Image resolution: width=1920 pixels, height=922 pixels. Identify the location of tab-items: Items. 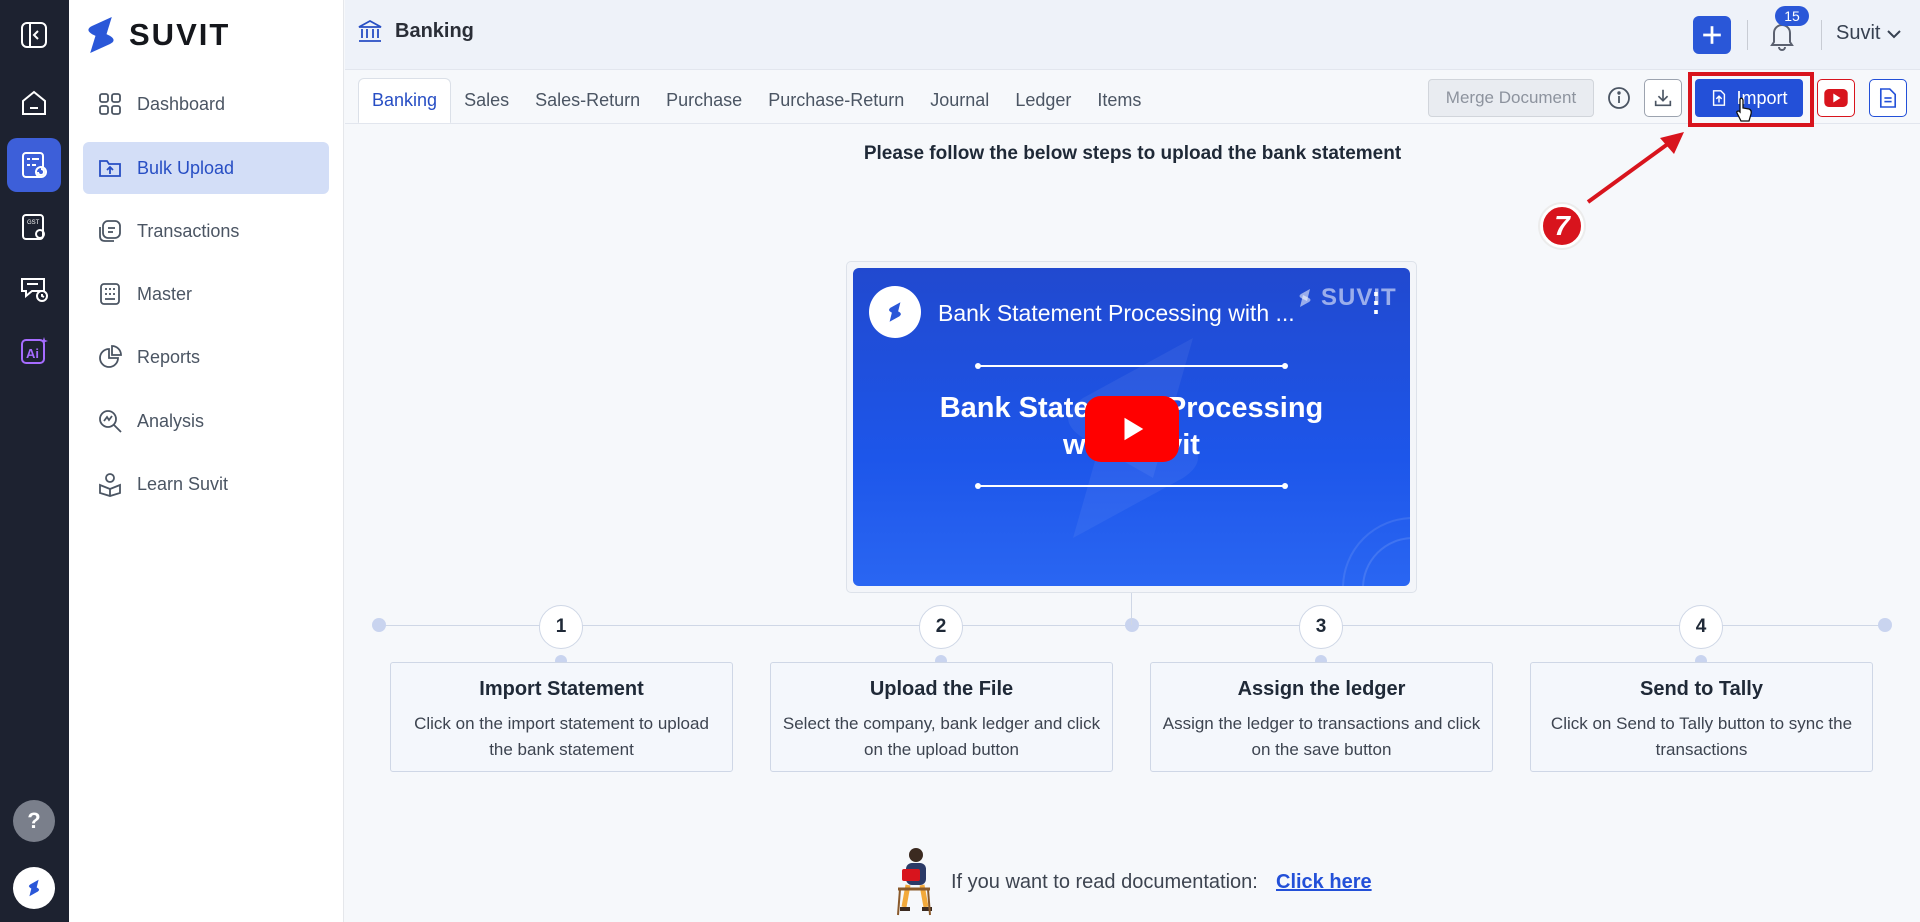
(1119, 101).